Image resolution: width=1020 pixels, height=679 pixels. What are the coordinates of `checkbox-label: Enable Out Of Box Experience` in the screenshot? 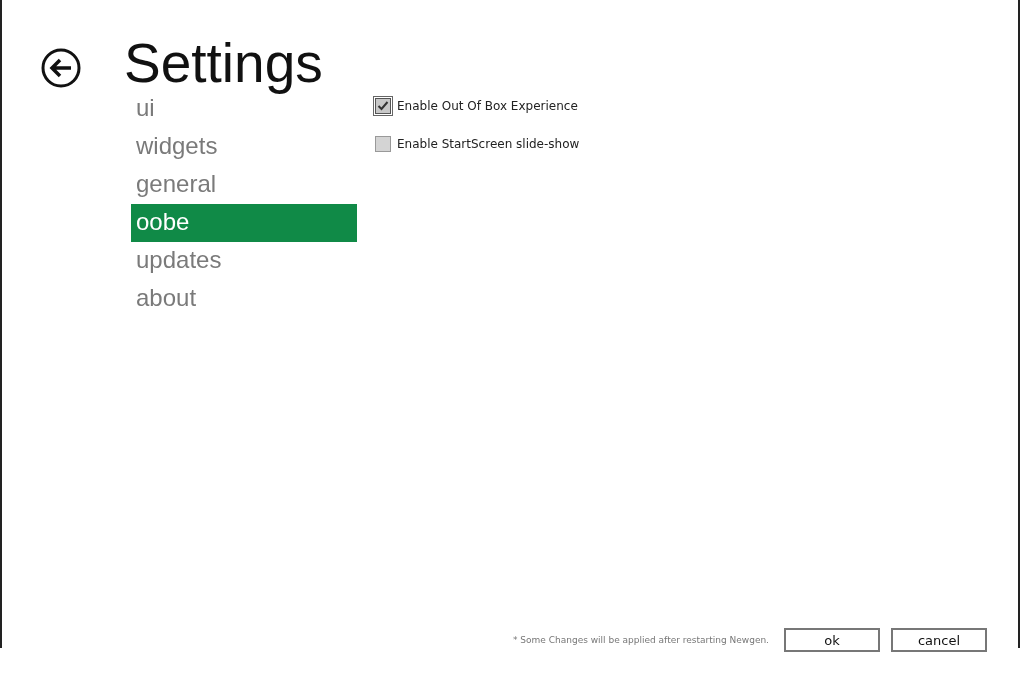 It's located at (487, 106).